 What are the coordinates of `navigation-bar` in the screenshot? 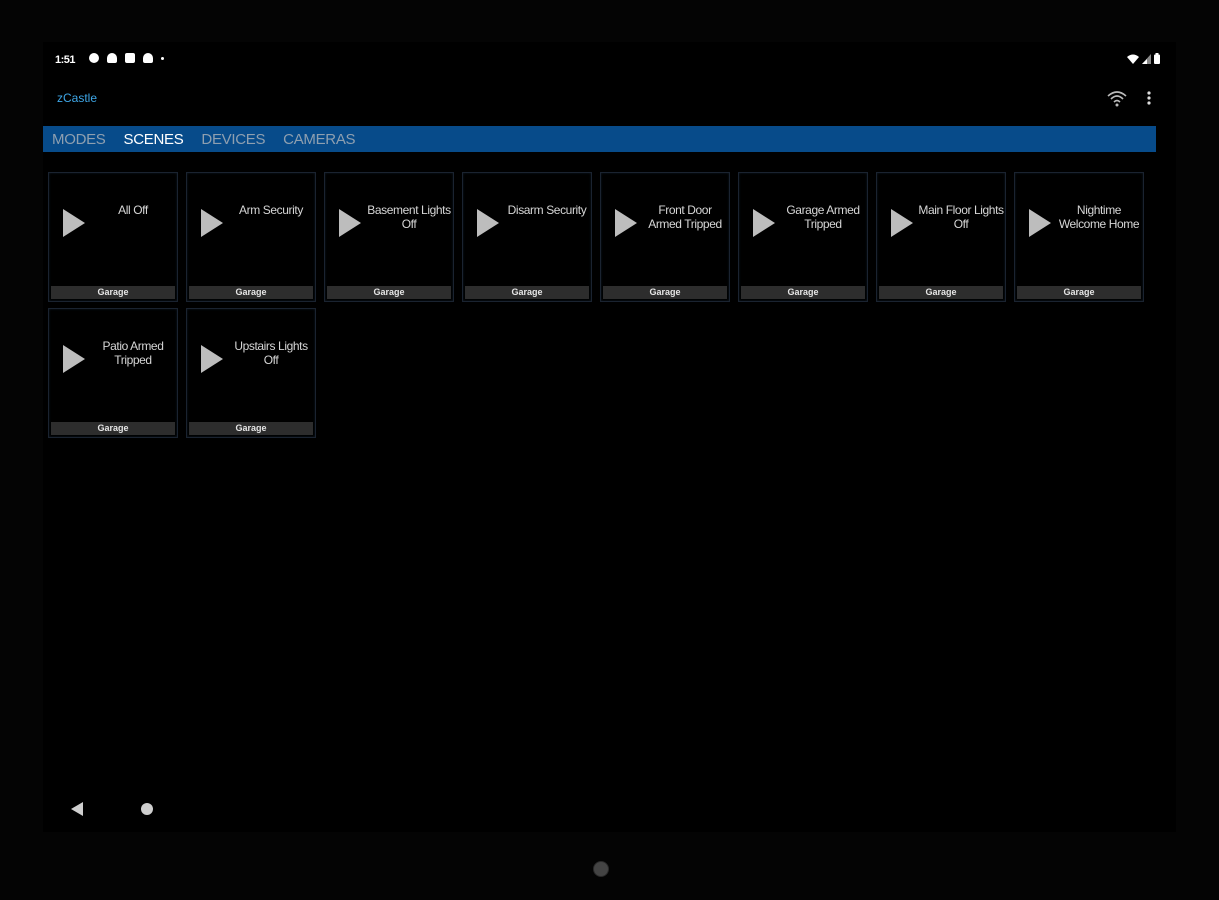 It's located at (609, 809).